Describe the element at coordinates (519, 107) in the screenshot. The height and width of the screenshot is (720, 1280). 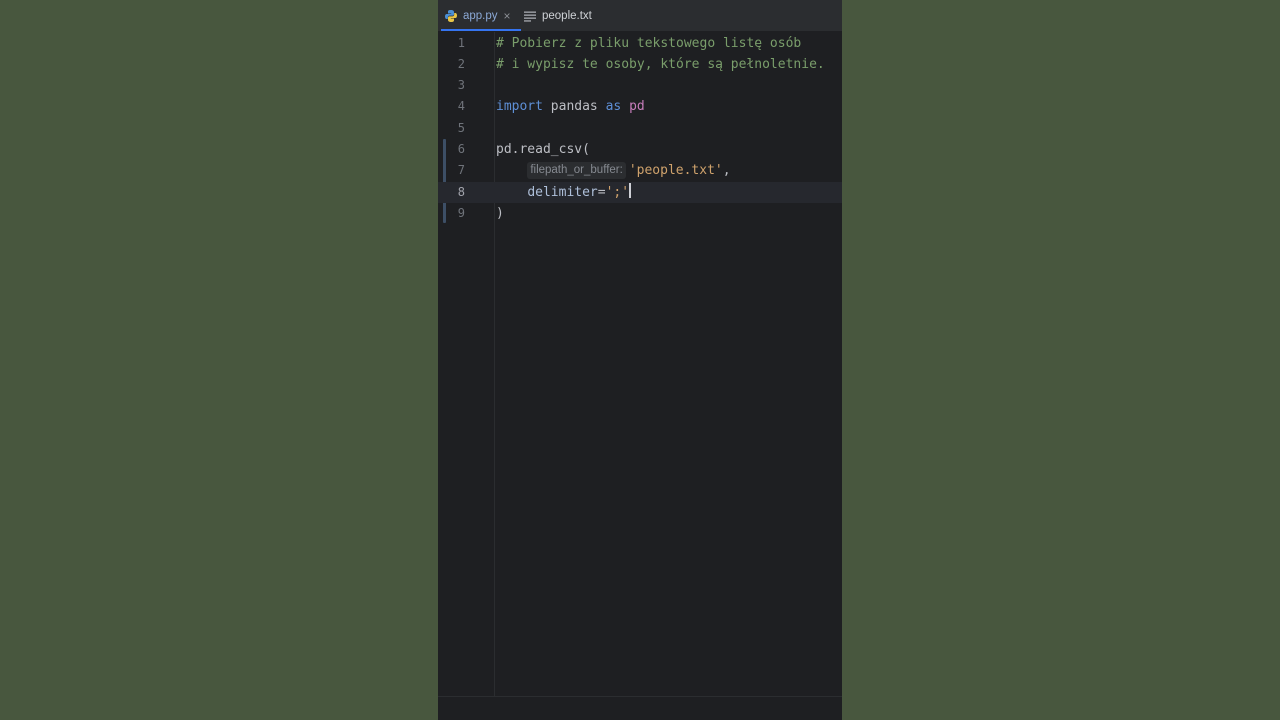
I see `code-token: import` at that location.